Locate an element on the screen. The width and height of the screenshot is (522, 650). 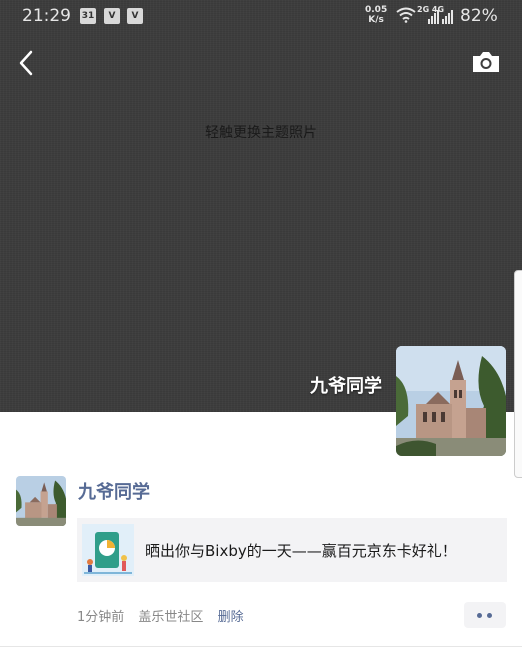
post-author-name: 九爷同学 is located at coordinates (114, 491).